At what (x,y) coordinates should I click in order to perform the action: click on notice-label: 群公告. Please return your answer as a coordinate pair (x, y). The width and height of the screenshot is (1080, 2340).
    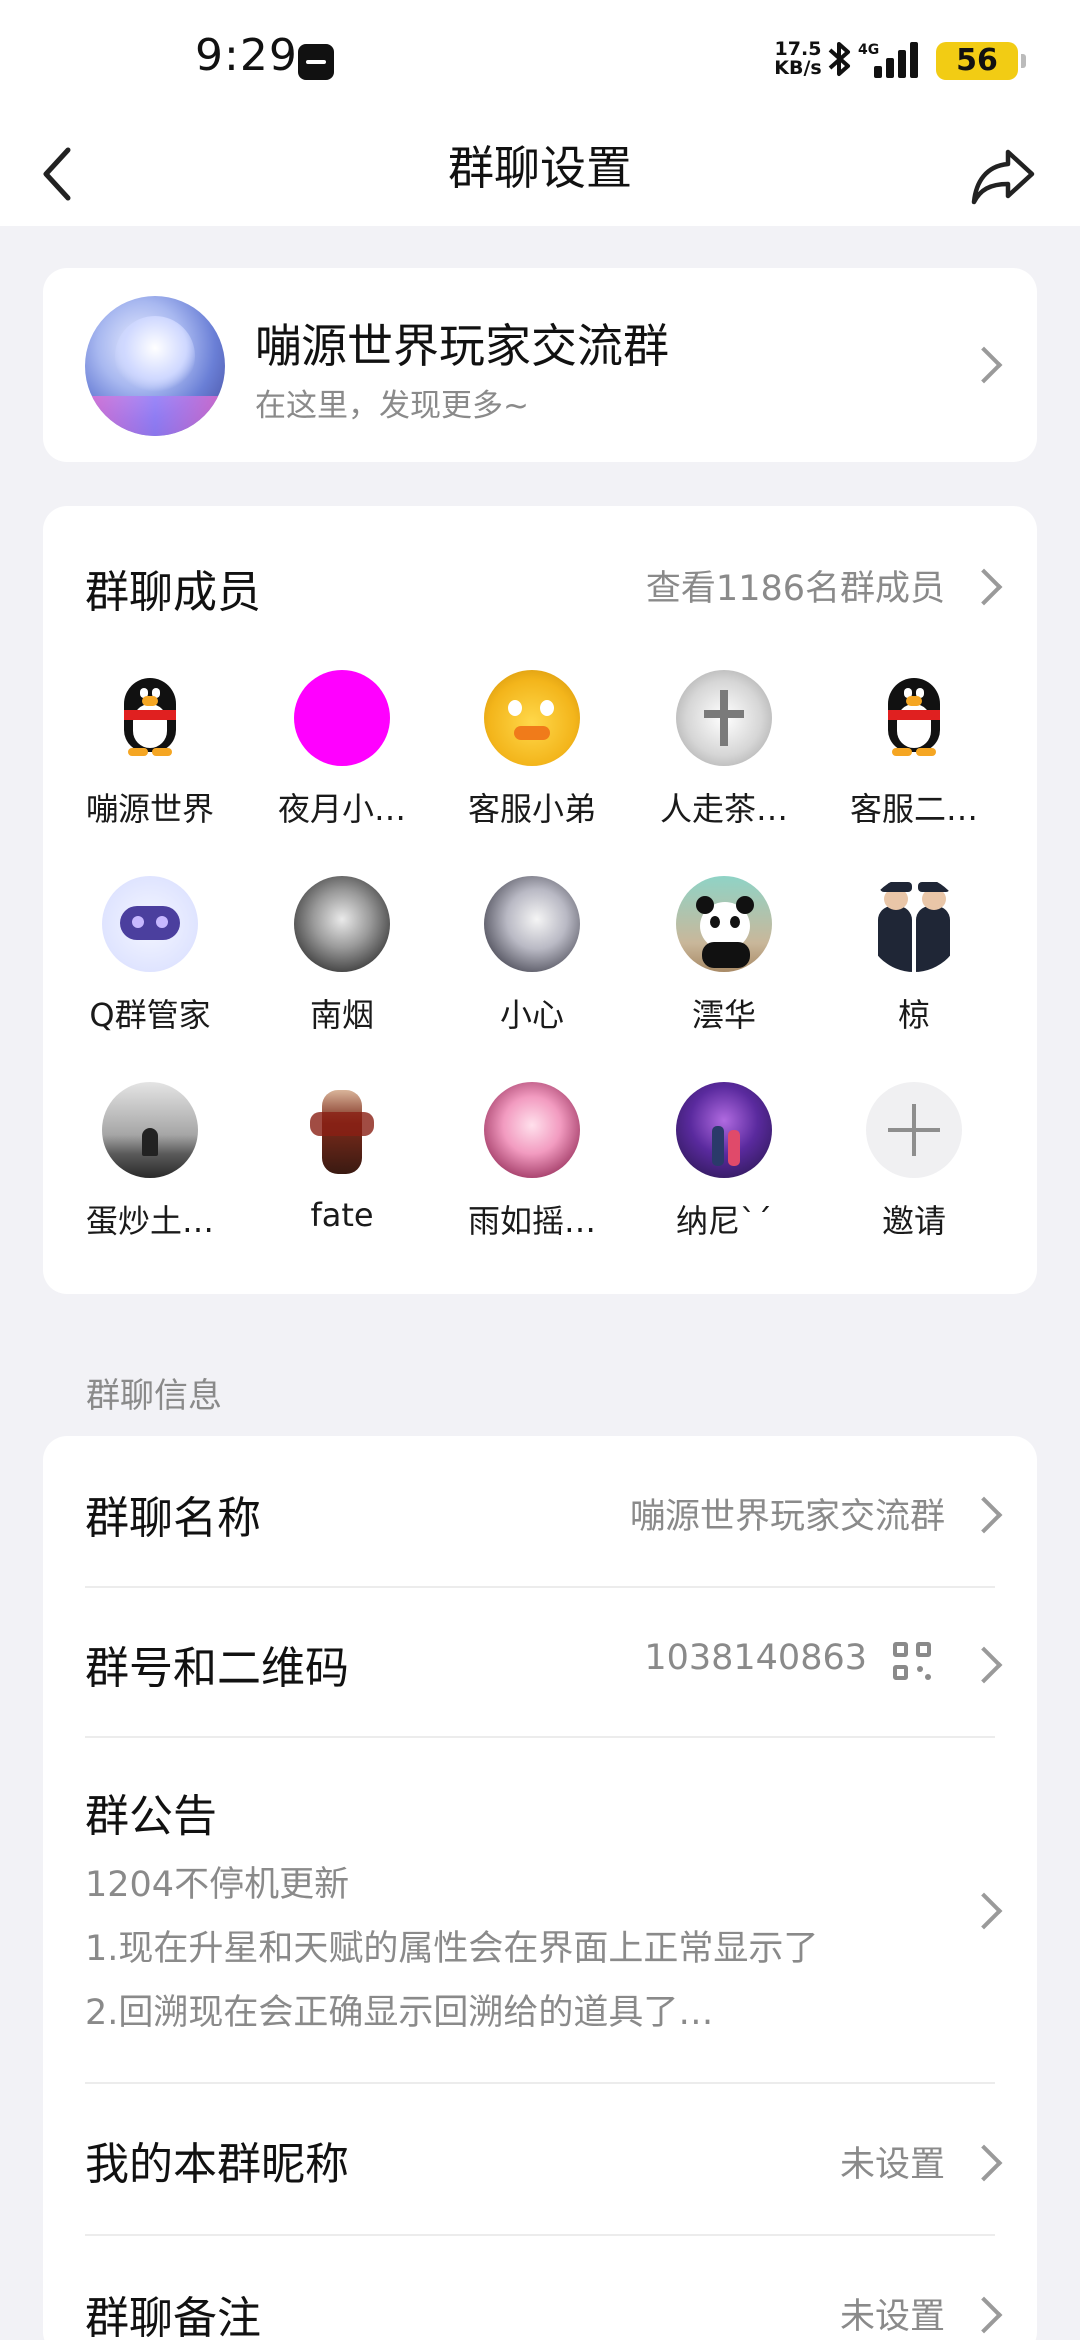
    Looking at the image, I should click on (151, 1816).